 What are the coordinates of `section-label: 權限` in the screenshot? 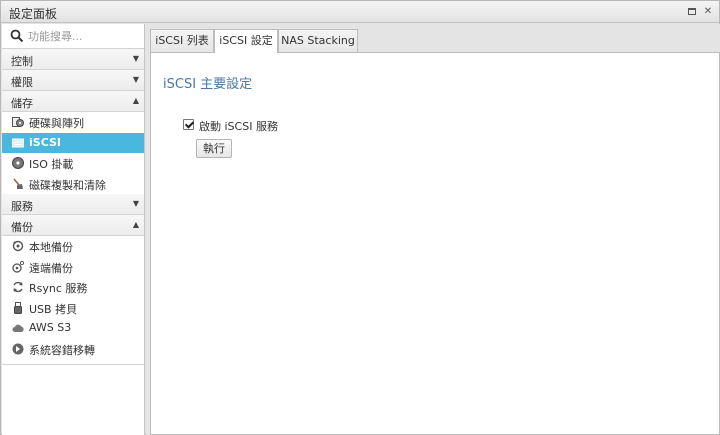 It's located at (22, 82).